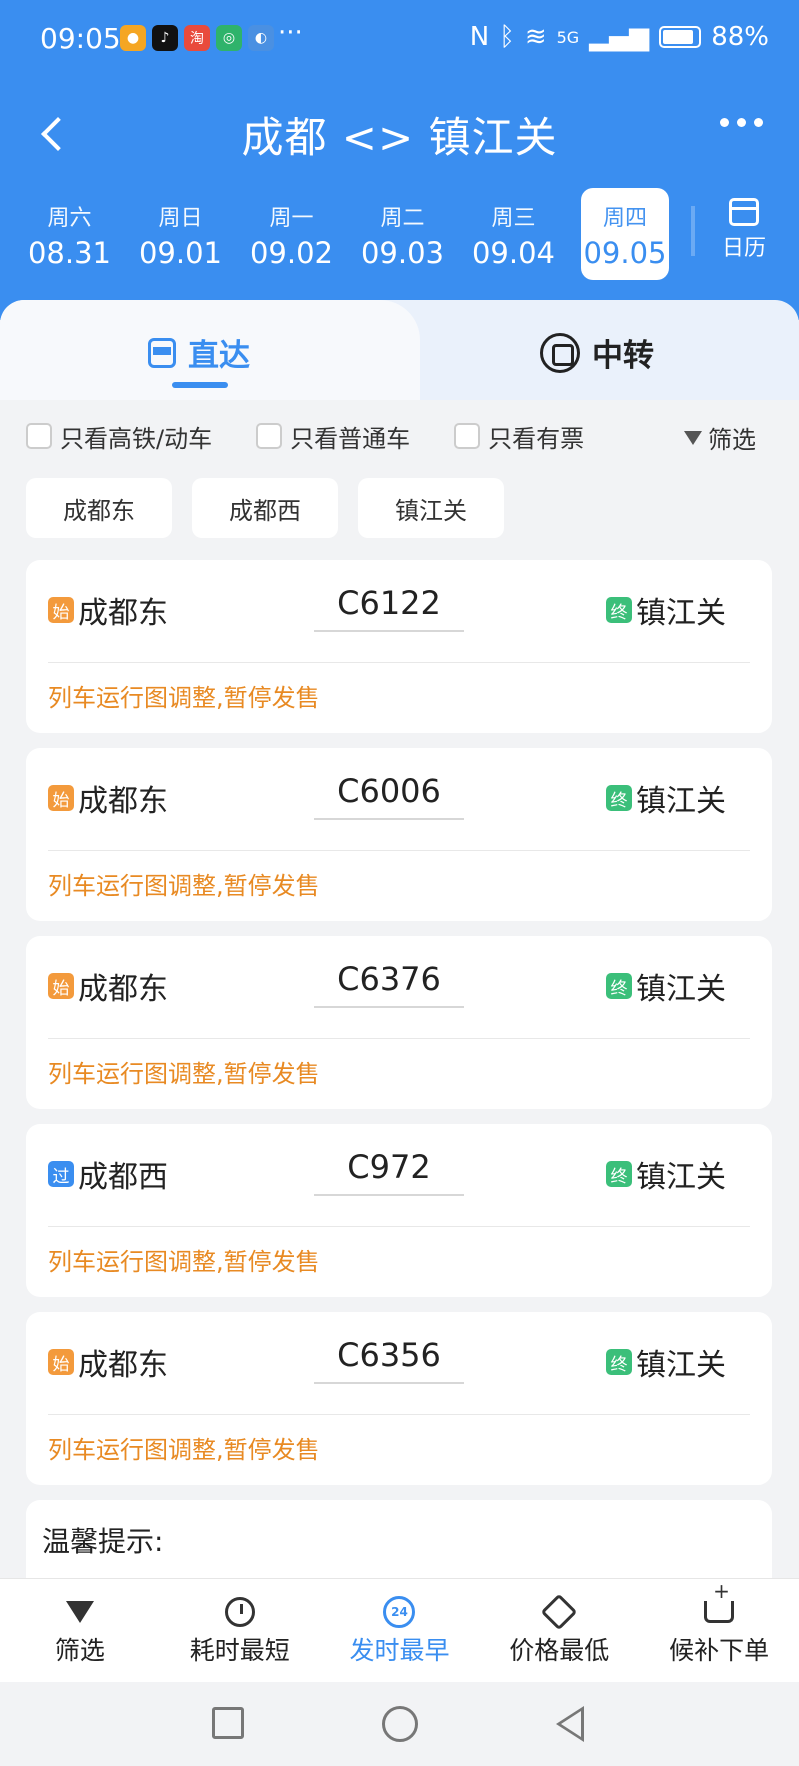  Describe the element at coordinates (197, 38) in the screenshot. I see `taobao-icon: 淘` at that location.